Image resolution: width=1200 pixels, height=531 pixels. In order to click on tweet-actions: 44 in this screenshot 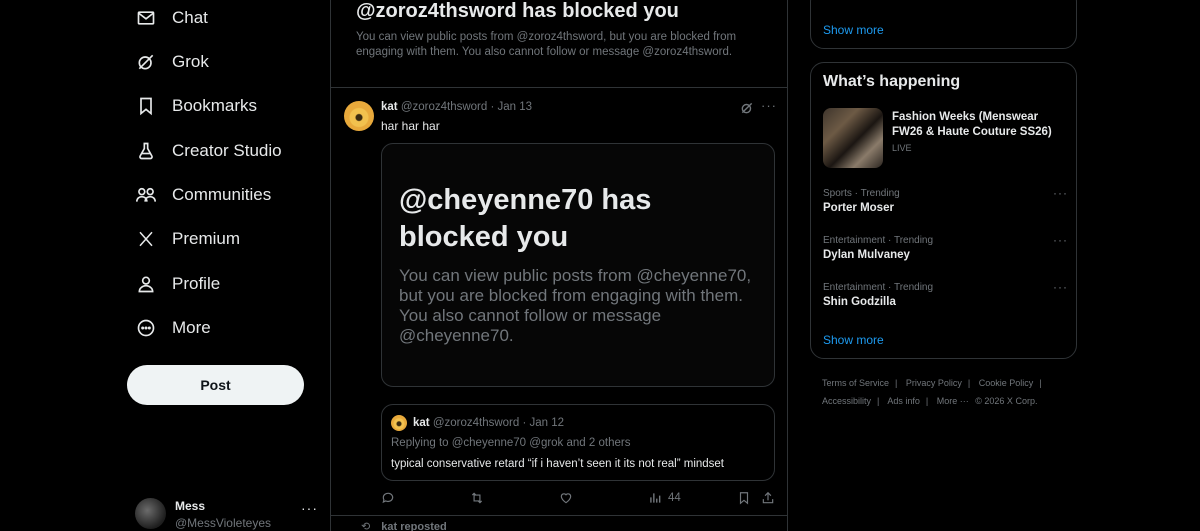, I will do `click(581, 498)`.